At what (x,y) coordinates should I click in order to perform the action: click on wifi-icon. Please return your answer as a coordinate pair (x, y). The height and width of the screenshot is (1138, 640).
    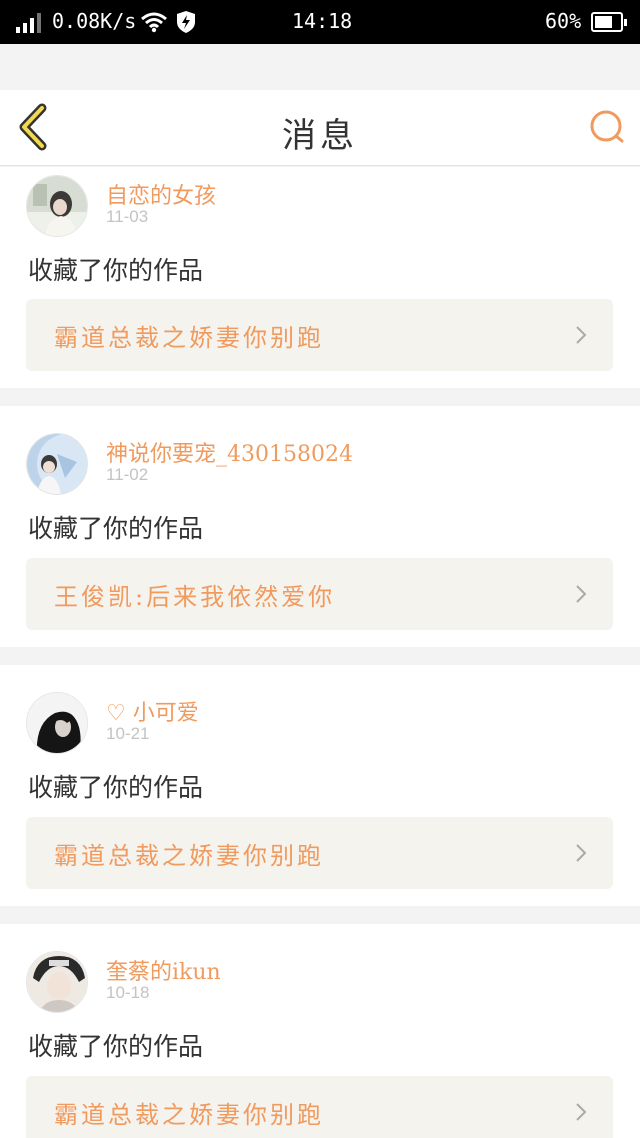
    Looking at the image, I should click on (154, 22).